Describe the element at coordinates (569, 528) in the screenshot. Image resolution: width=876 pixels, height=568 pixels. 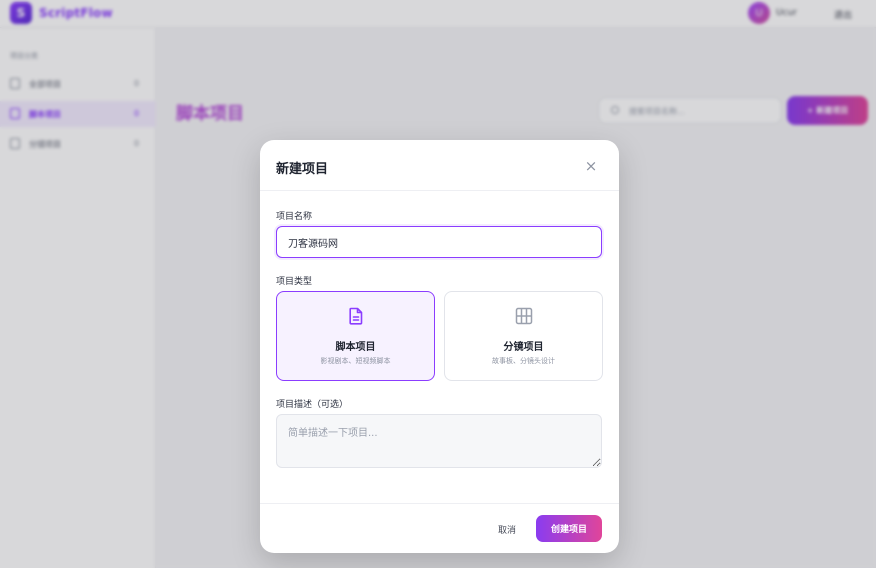
I see `create-project-button: 创建项目` at that location.